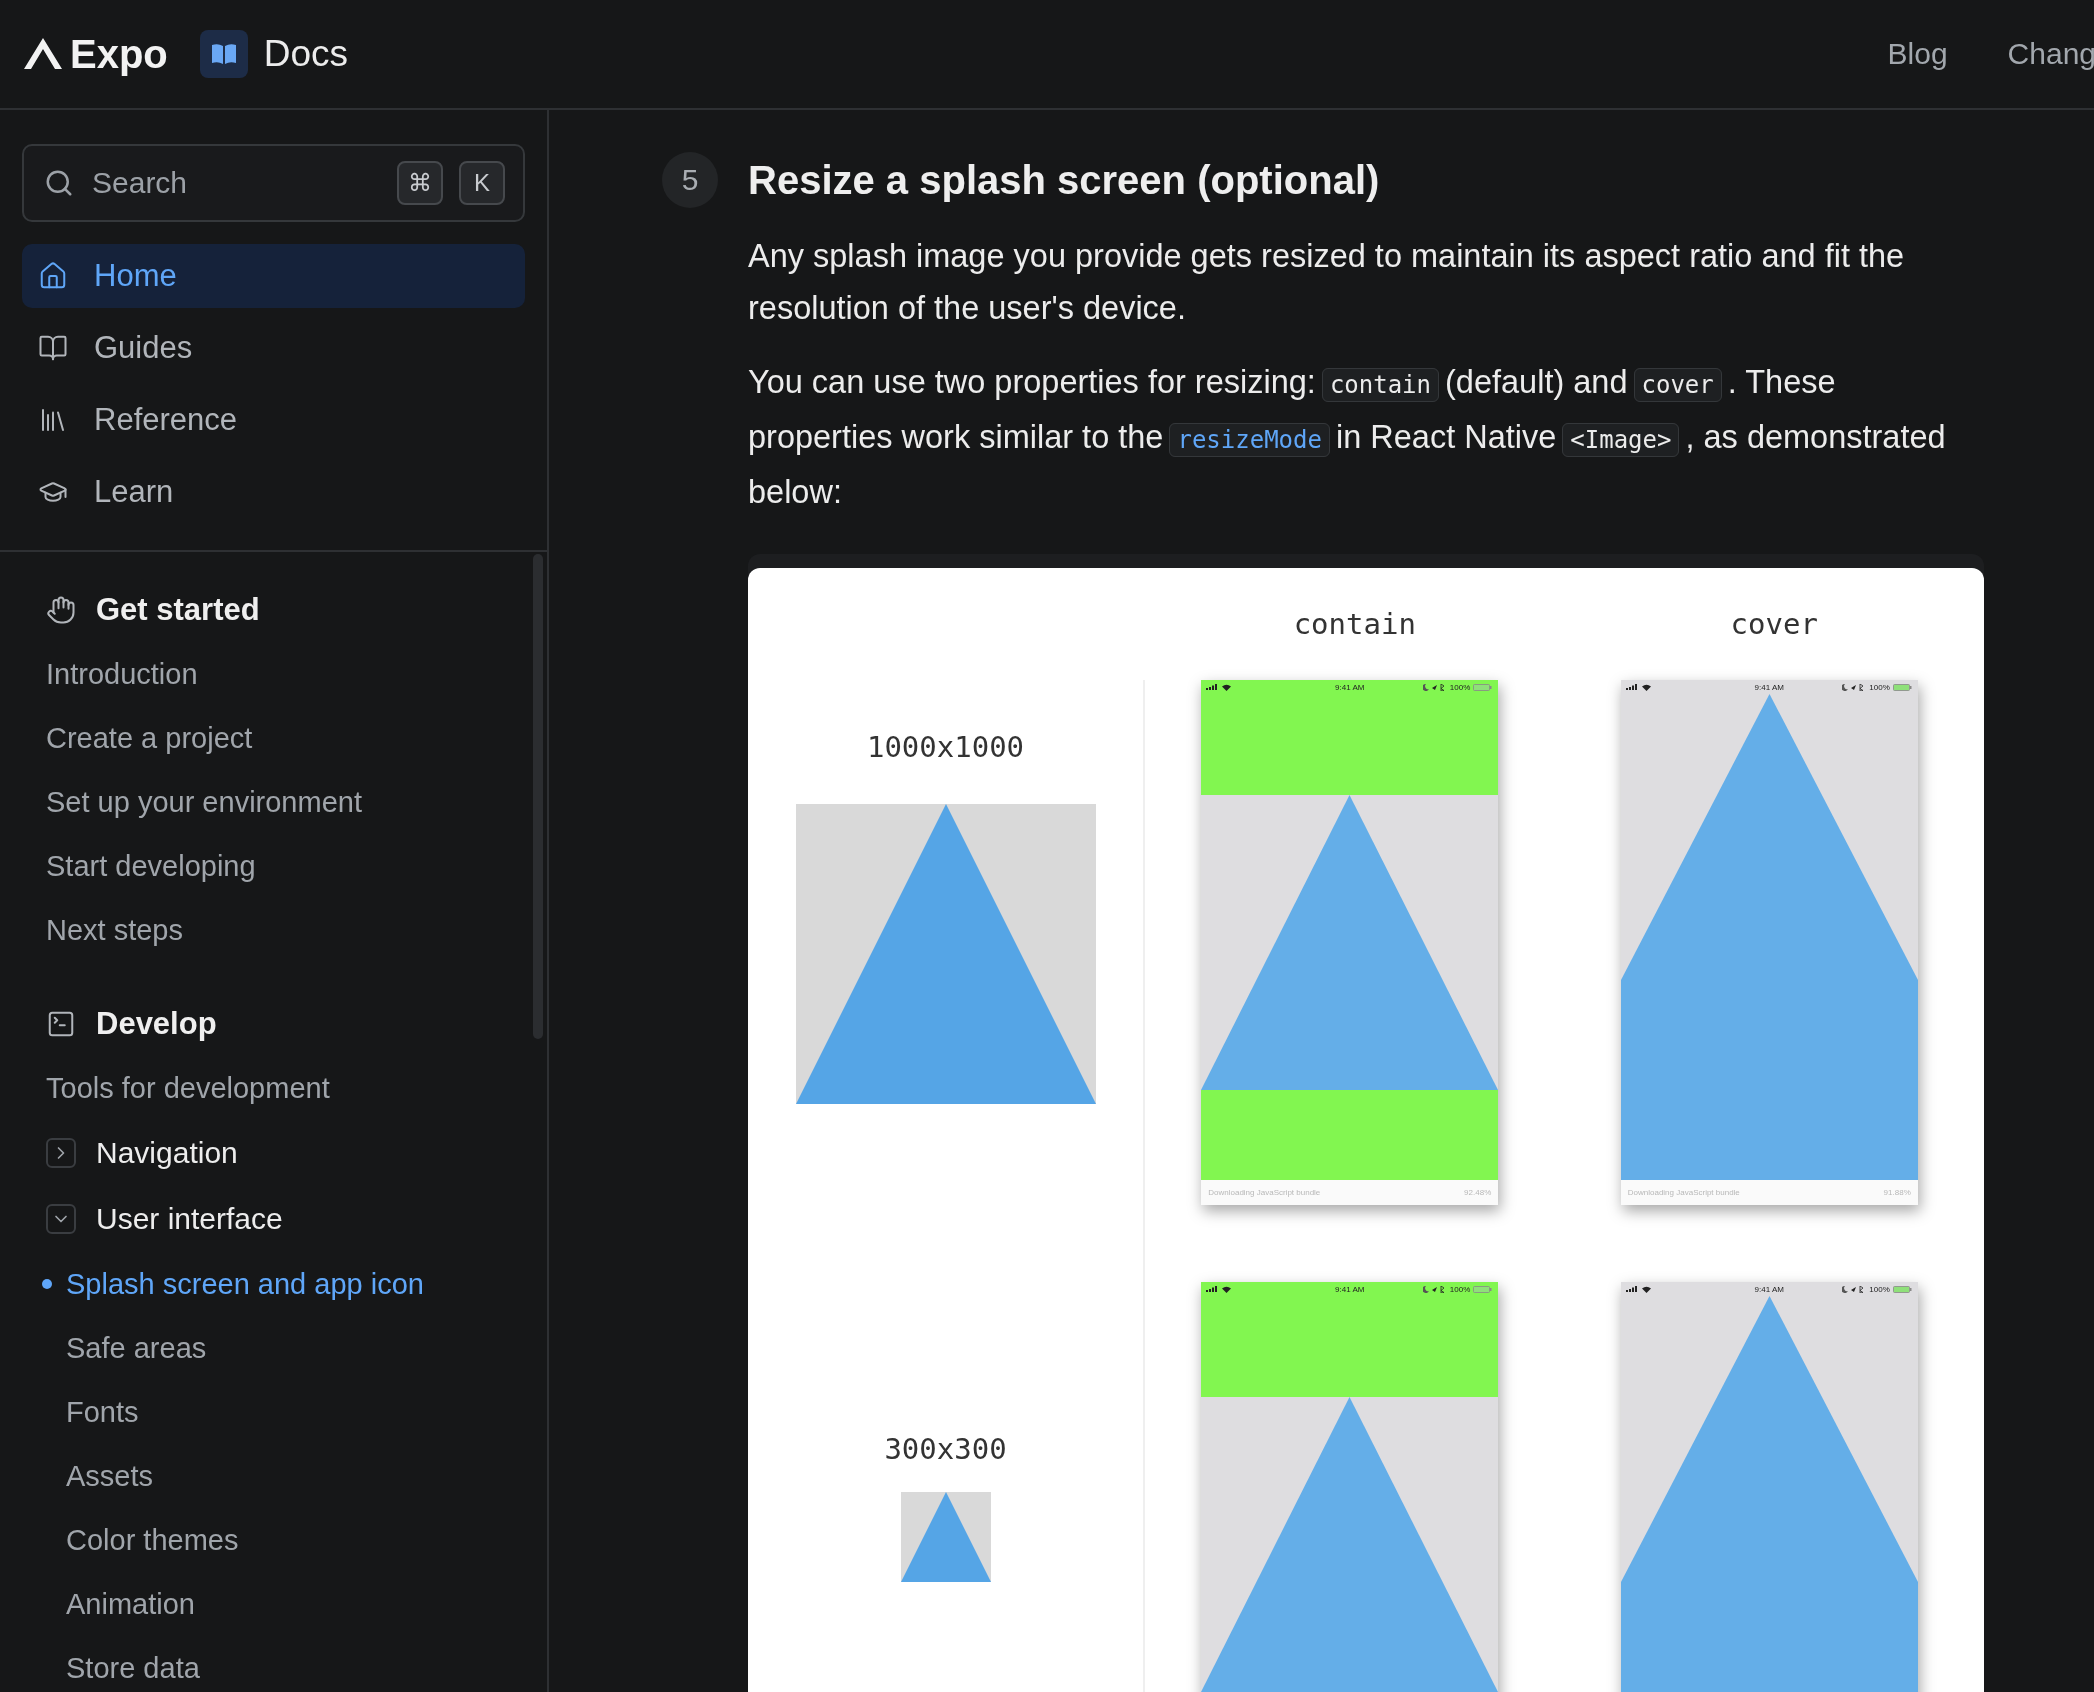 This screenshot has width=2094, height=1692. I want to click on paragraph: Any splash image you provide gets resized to maintain its aspect ratio and fit the resolution of the user's device., so click(1327, 282).